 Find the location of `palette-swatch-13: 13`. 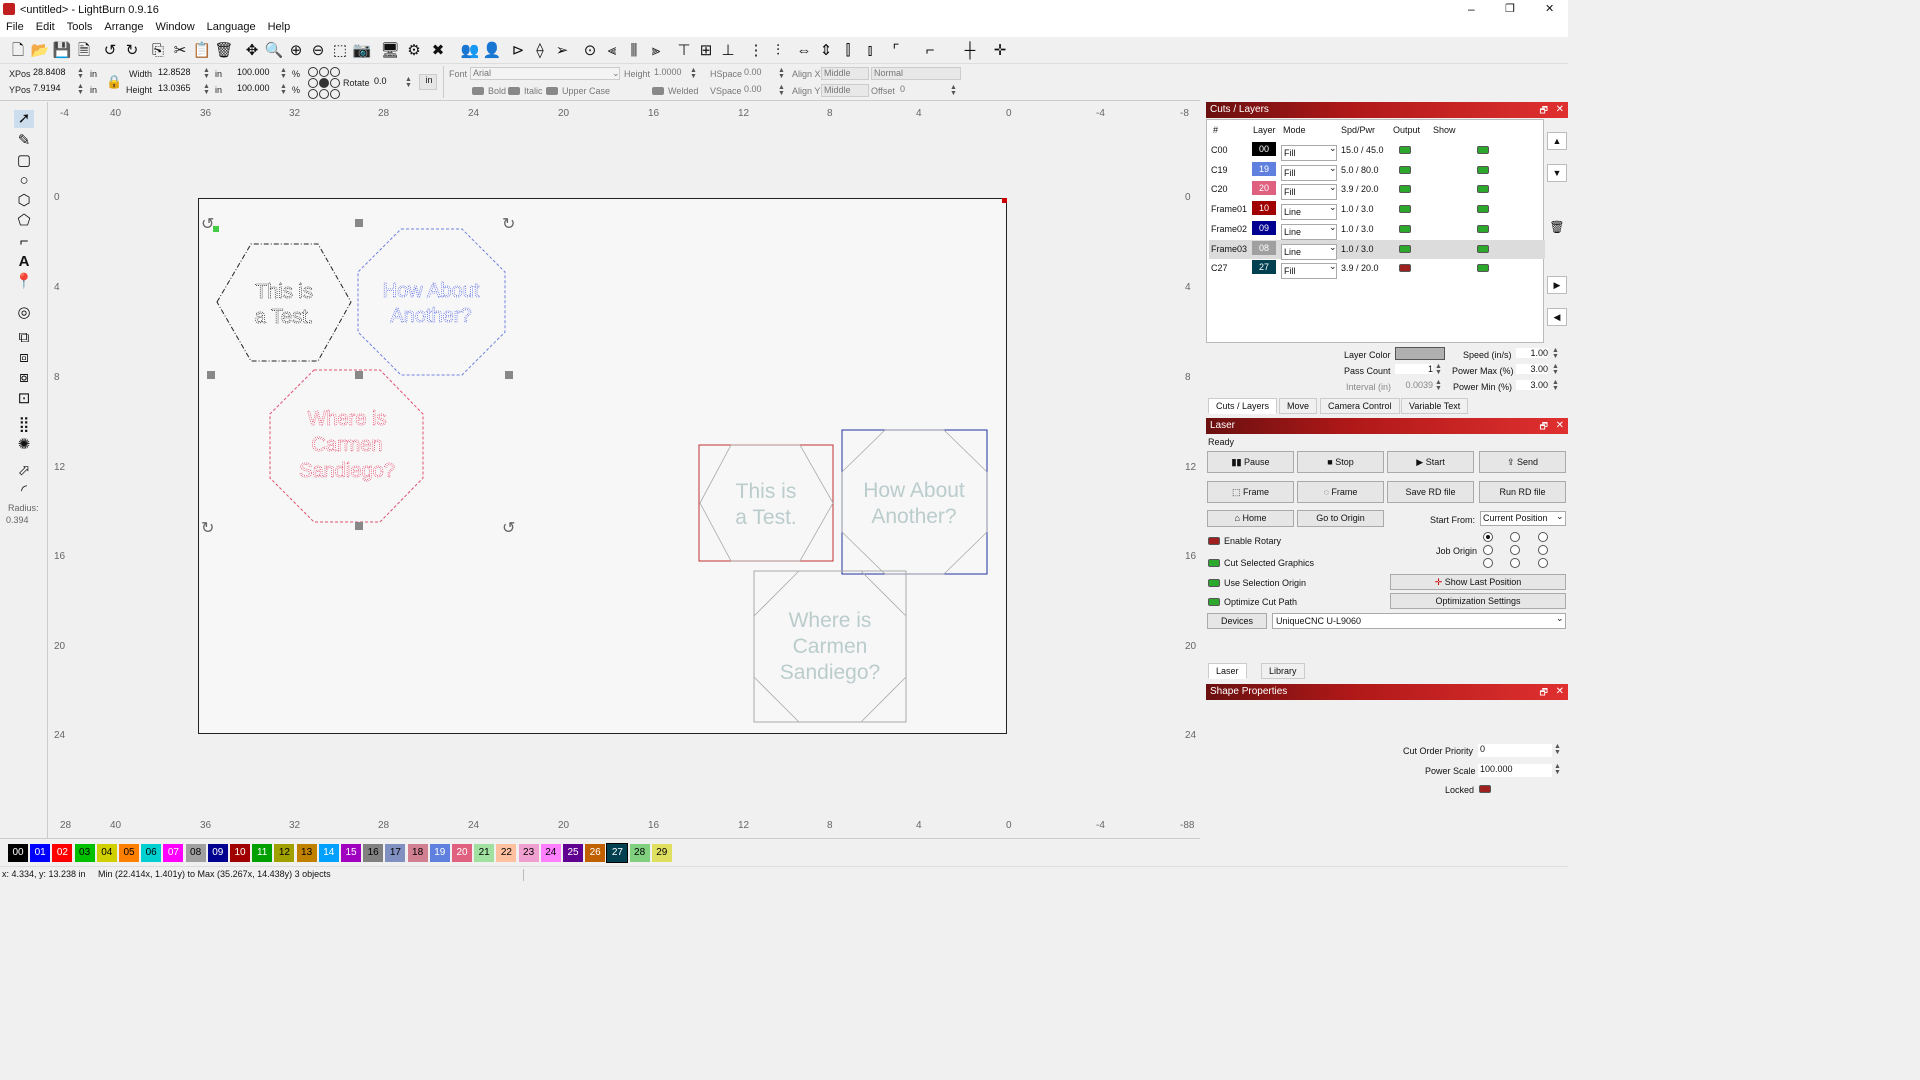

palette-swatch-13: 13 is located at coordinates (306, 853).